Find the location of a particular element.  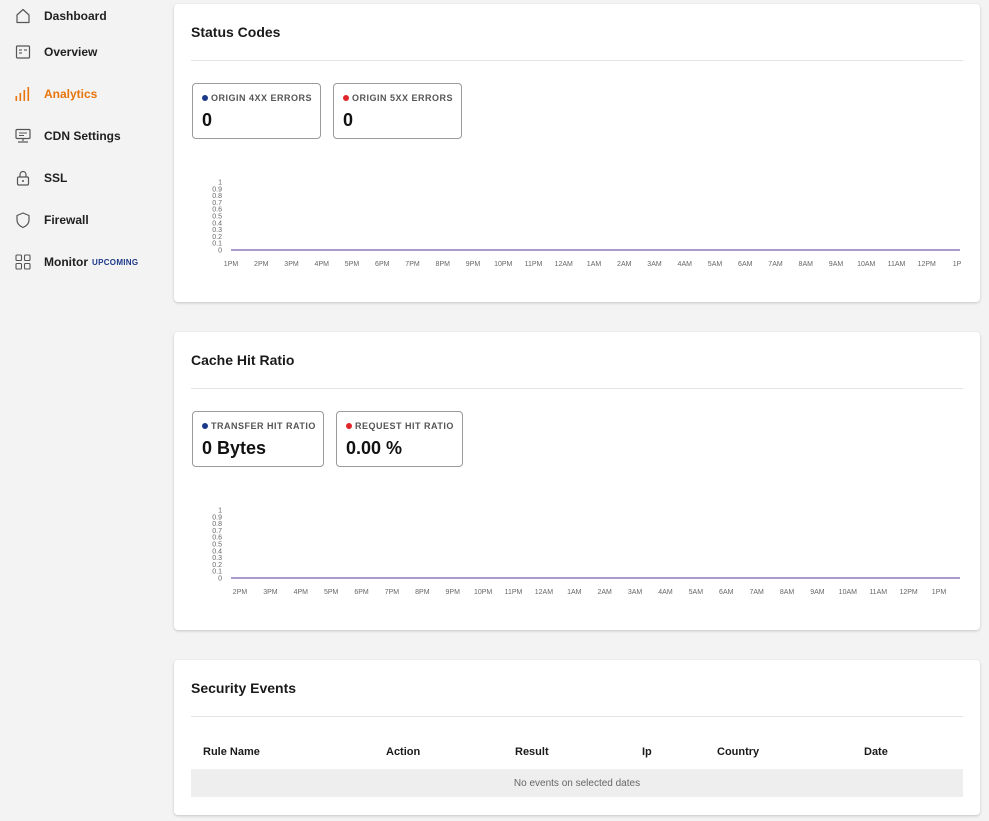

x-tick-label: 7AM is located at coordinates (775, 264).